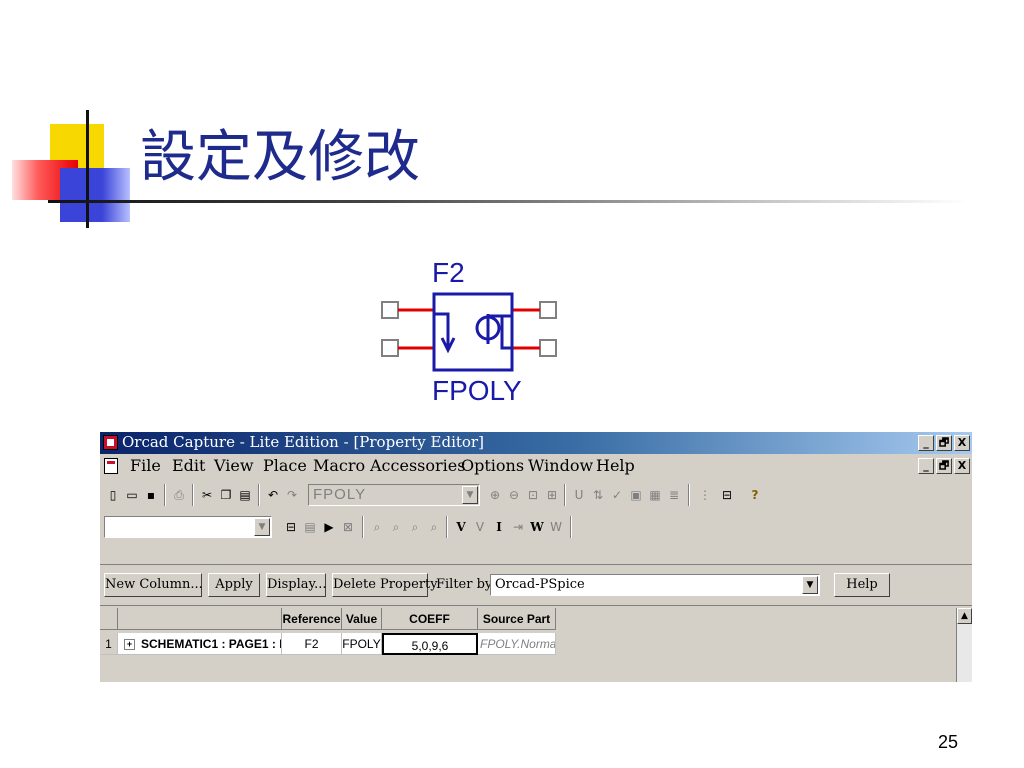 The width and height of the screenshot is (1024, 768). I want to click on expand-plus-icon: +, so click(129, 645).